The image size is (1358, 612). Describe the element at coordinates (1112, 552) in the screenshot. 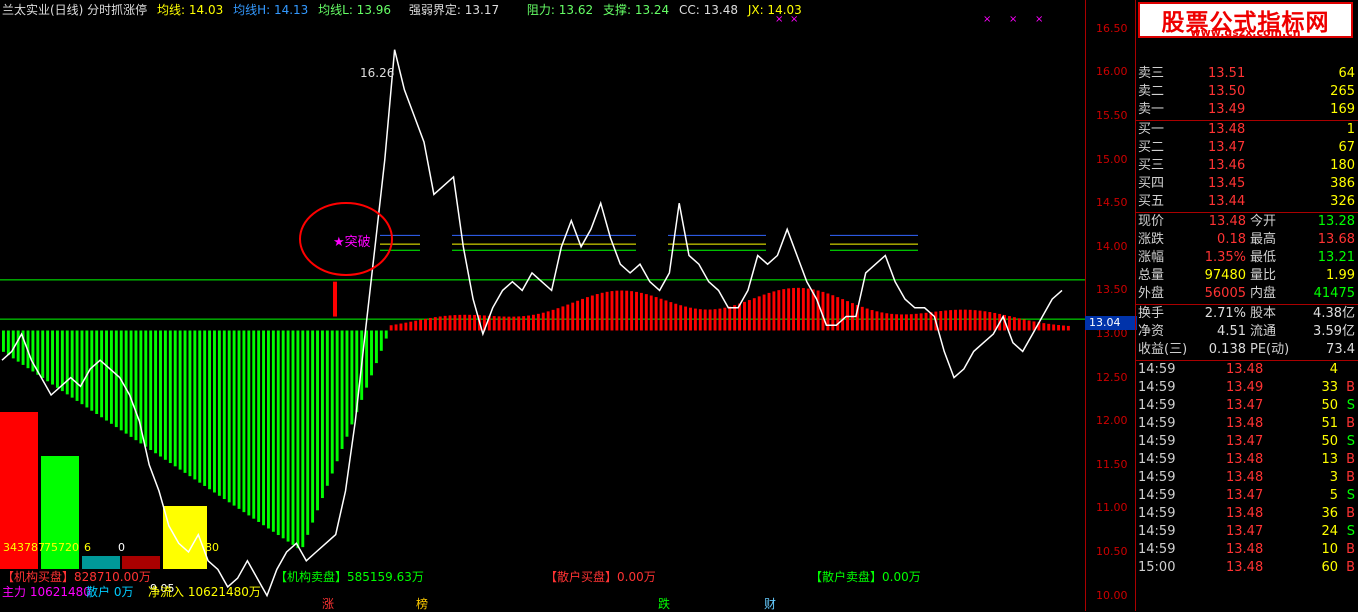

I see `axis-tick: 10.50` at that location.